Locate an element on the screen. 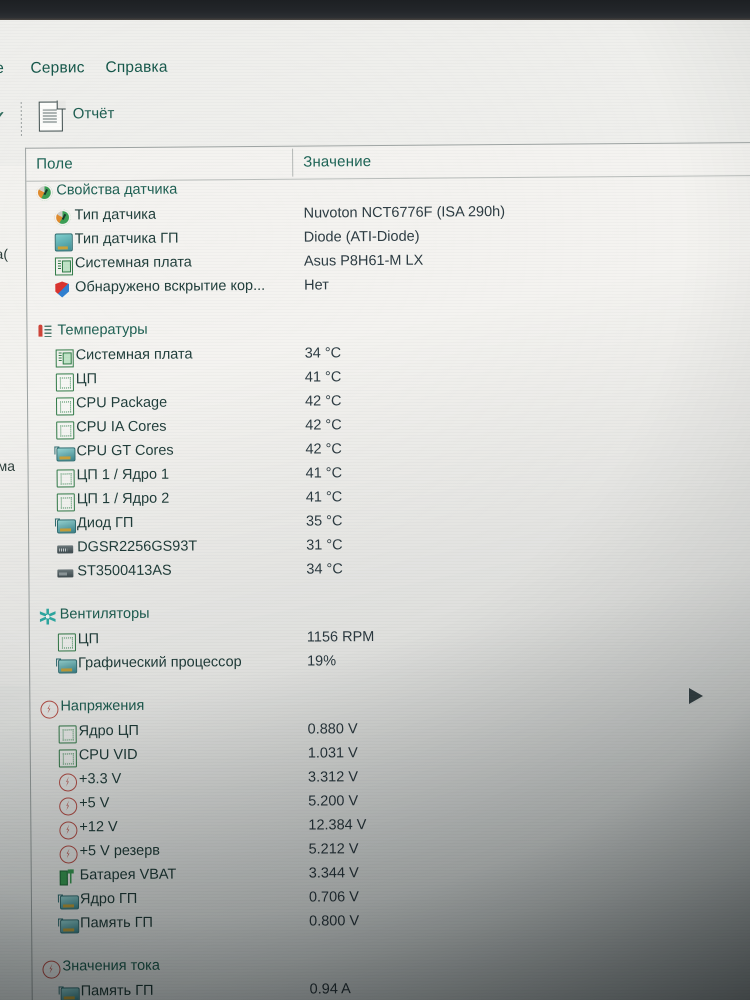 Image resolution: width=750 pixels, height=1000 pixels. row-label: +12 V is located at coordinates (98, 827).